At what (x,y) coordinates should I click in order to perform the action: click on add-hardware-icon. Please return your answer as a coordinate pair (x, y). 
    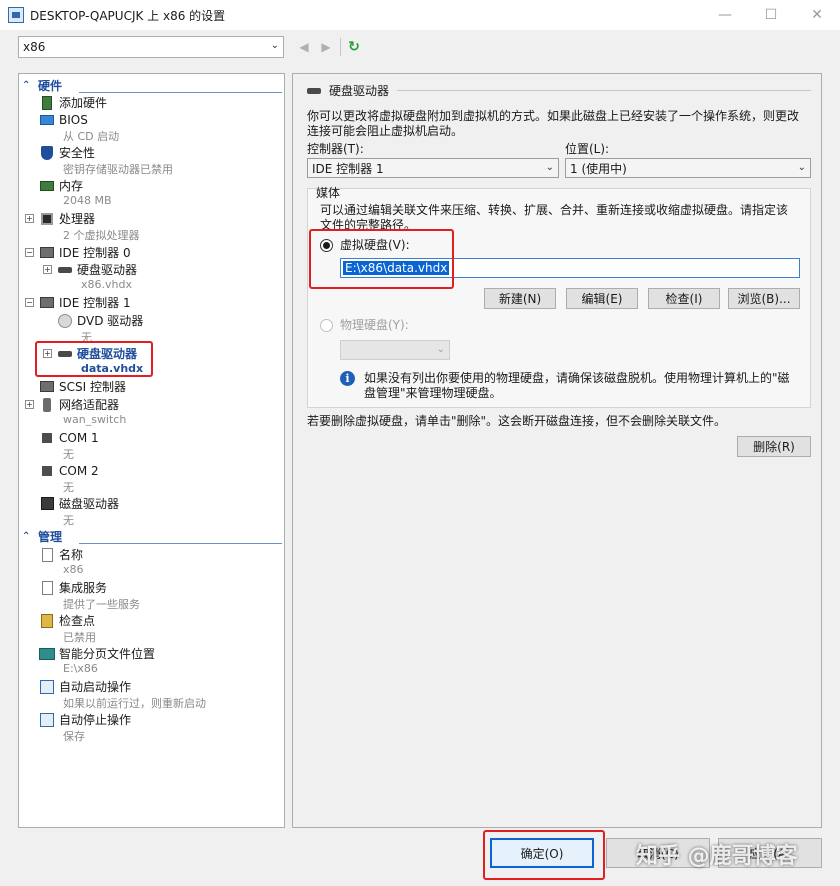
    Looking at the image, I should click on (47, 102).